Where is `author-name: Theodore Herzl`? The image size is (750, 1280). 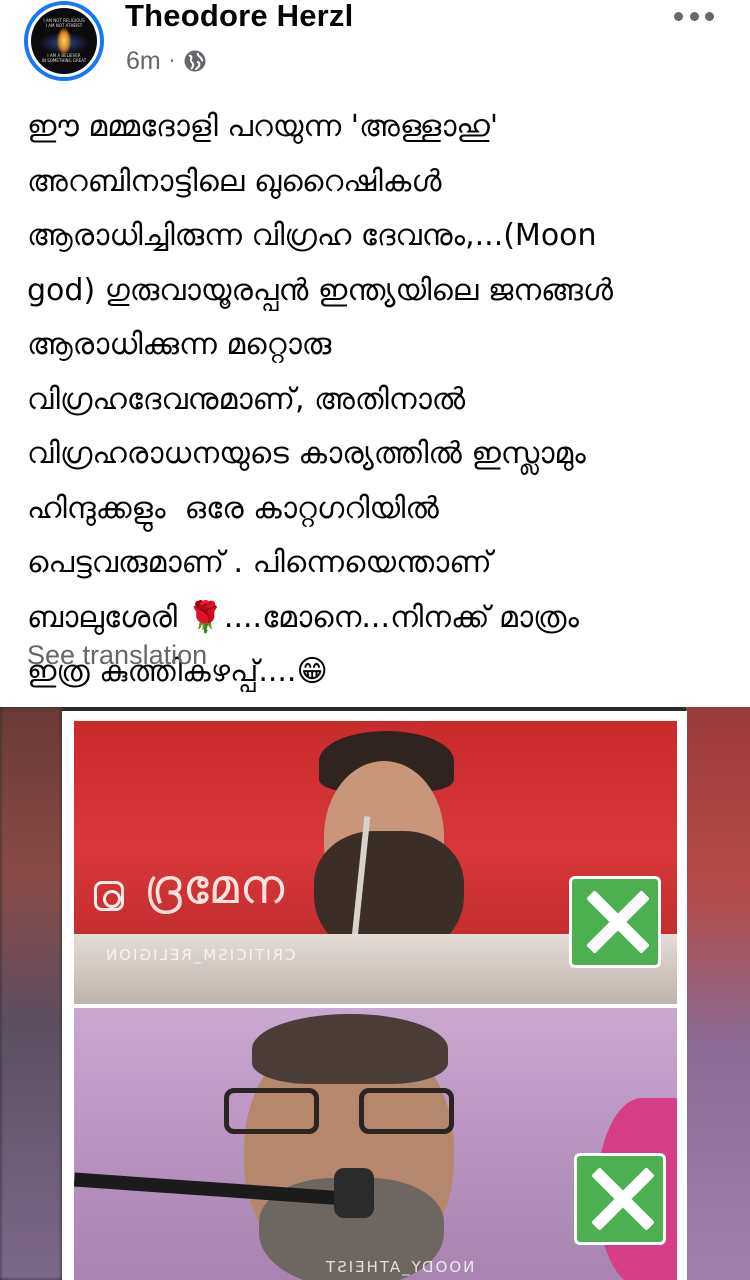 author-name: Theodore Herzl is located at coordinates (239, 17).